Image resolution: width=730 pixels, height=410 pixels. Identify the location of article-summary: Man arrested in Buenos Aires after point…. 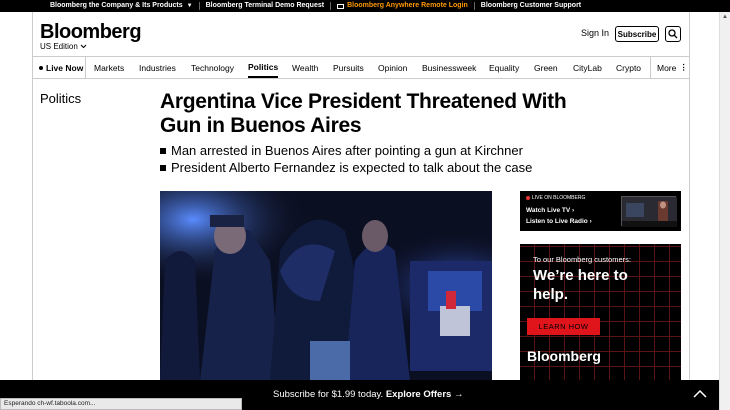
(346, 159).